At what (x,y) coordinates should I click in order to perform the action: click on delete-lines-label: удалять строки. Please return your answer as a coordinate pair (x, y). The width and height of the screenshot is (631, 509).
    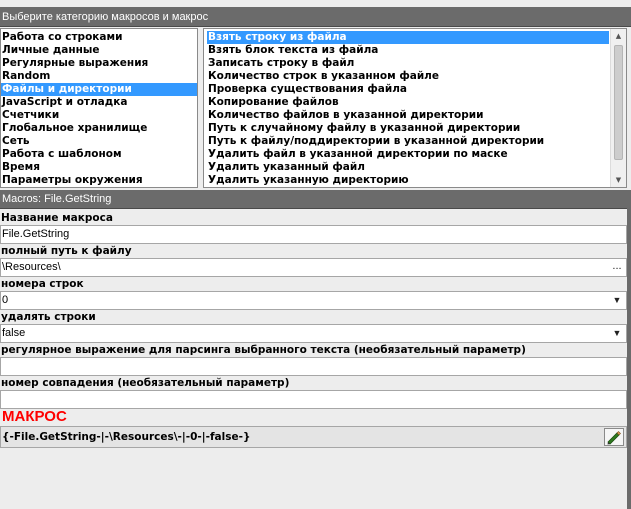
    Looking at the image, I should click on (48, 317).